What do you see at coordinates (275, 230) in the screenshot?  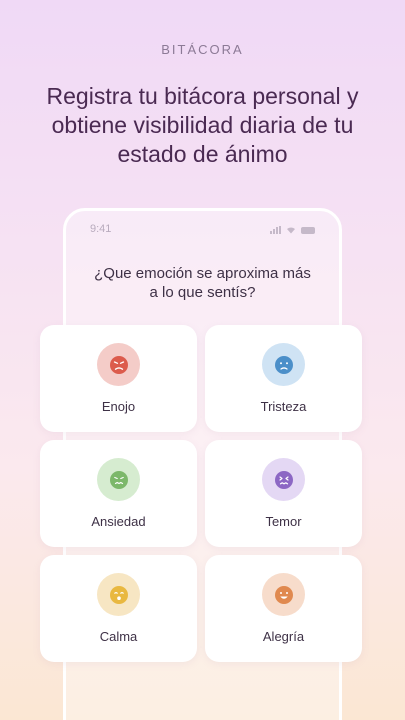 I see `signal-icon` at bounding box center [275, 230].